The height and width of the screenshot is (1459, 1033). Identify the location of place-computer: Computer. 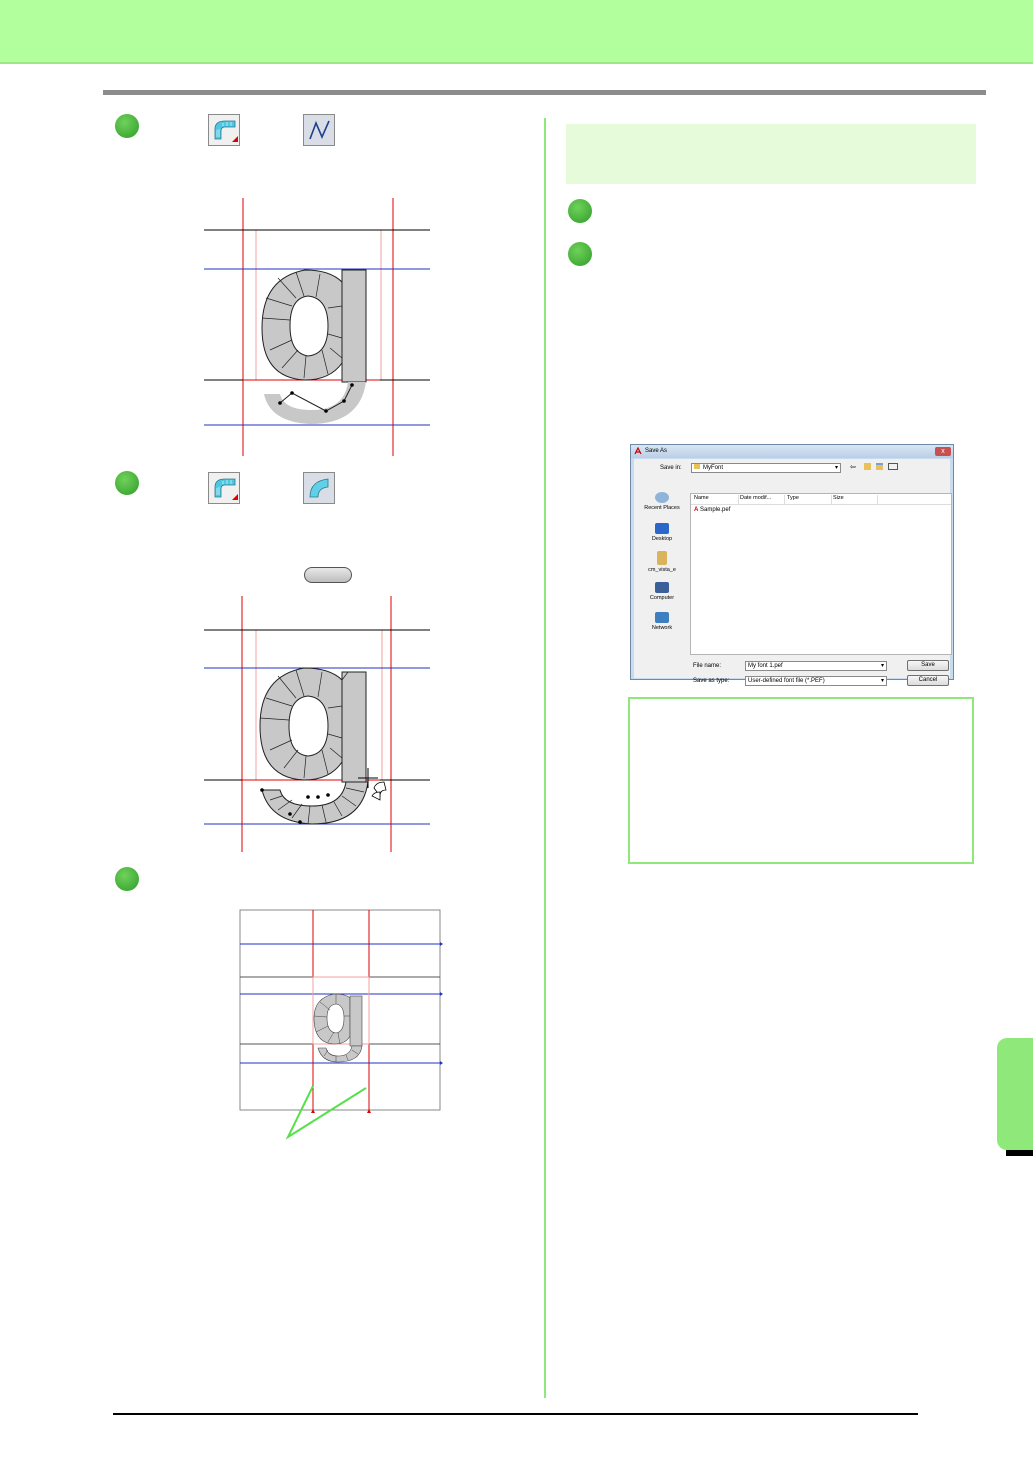
(662, 591).